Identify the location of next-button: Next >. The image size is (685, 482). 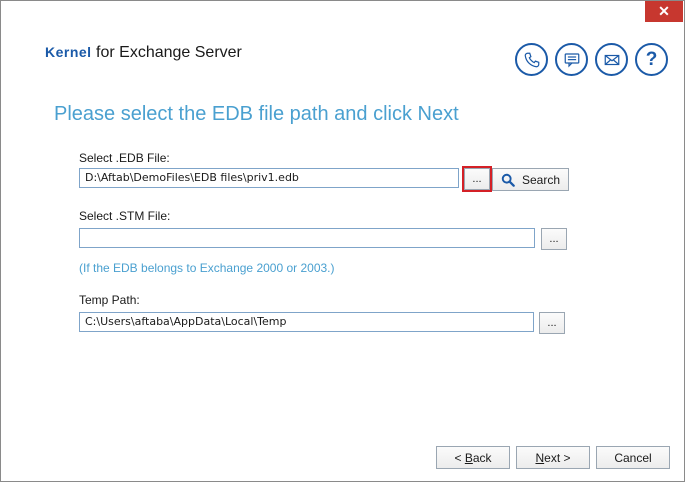
(553, 457).